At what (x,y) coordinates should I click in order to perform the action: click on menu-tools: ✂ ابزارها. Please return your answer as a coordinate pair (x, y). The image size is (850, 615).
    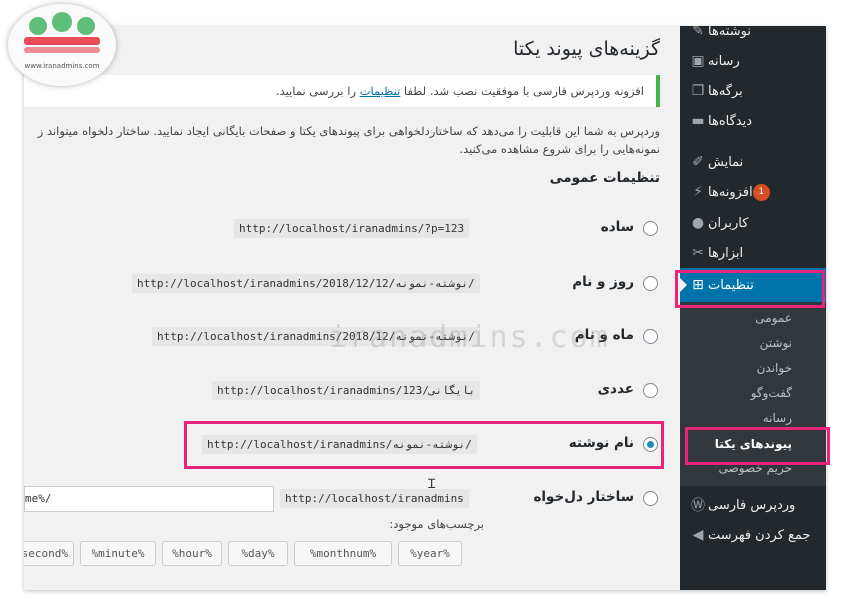
    Looking at the image, I should click on (753, 253).